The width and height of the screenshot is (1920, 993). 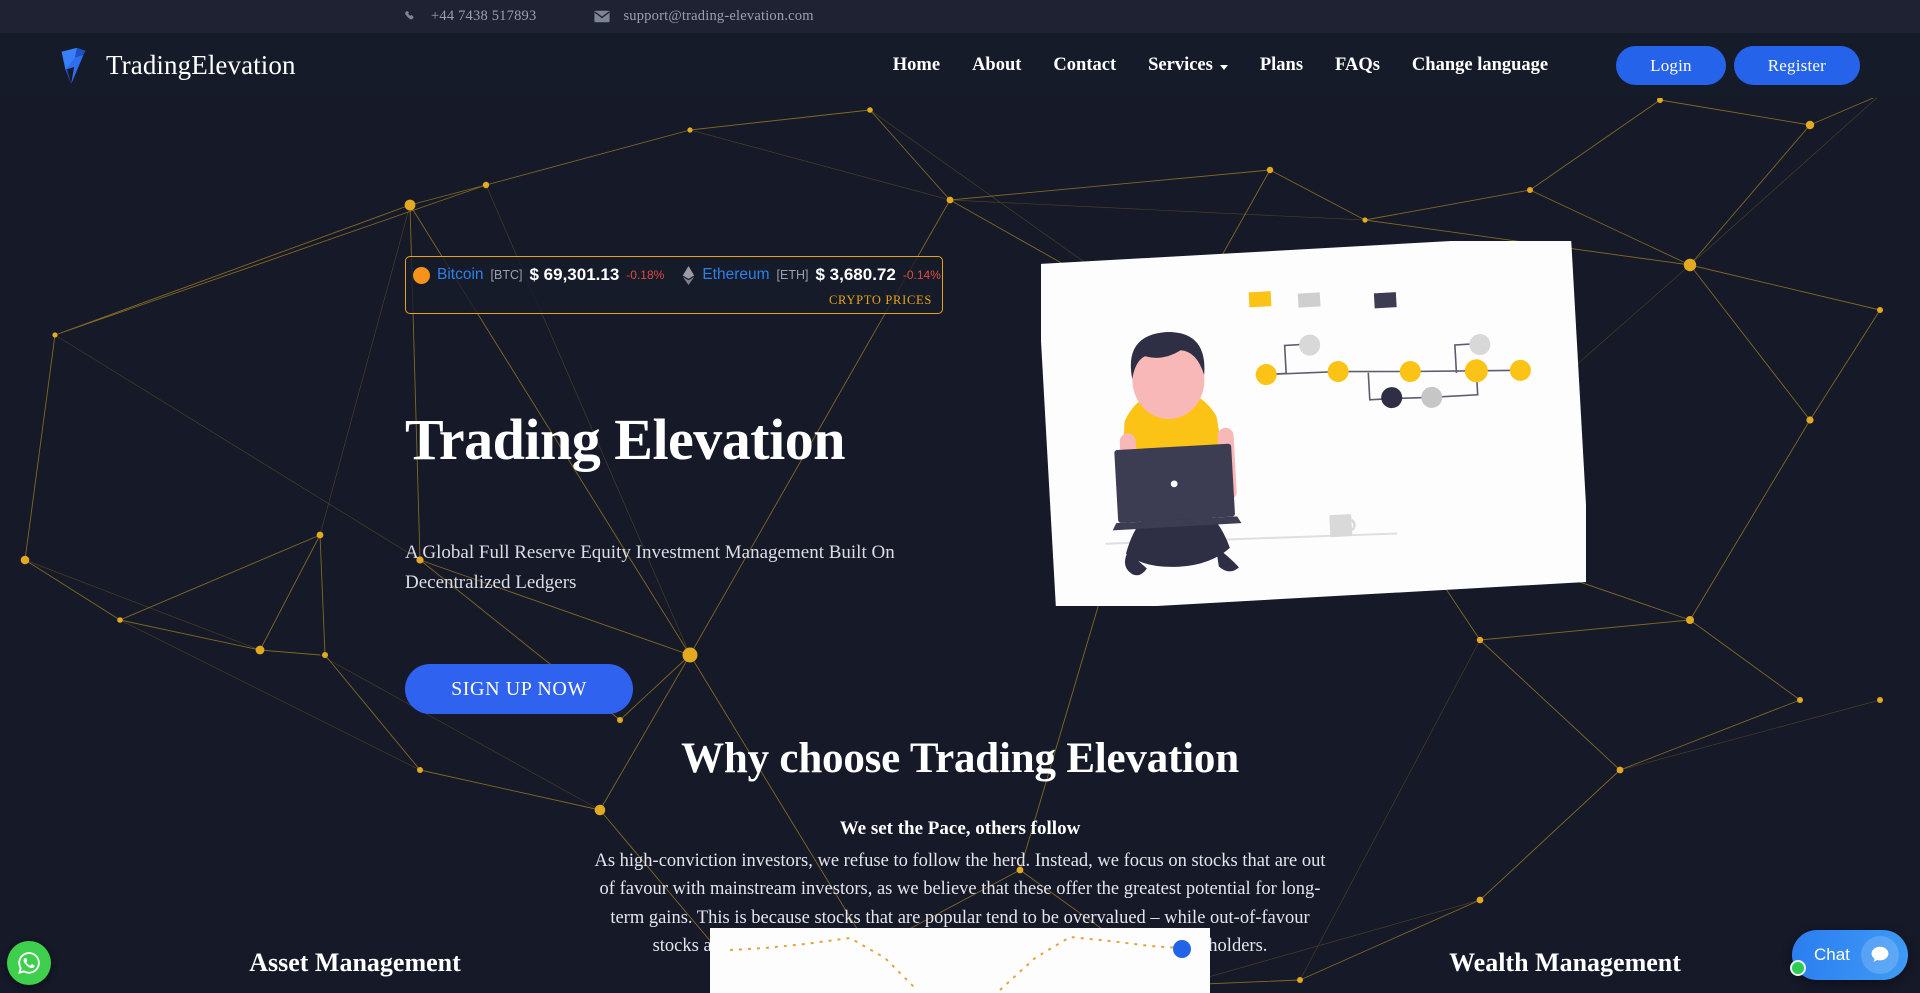 What do you see at coordinates (201, 65) in the screenshot?
I see `brand-name: TradingElevation` at bounding box center [201, 65].